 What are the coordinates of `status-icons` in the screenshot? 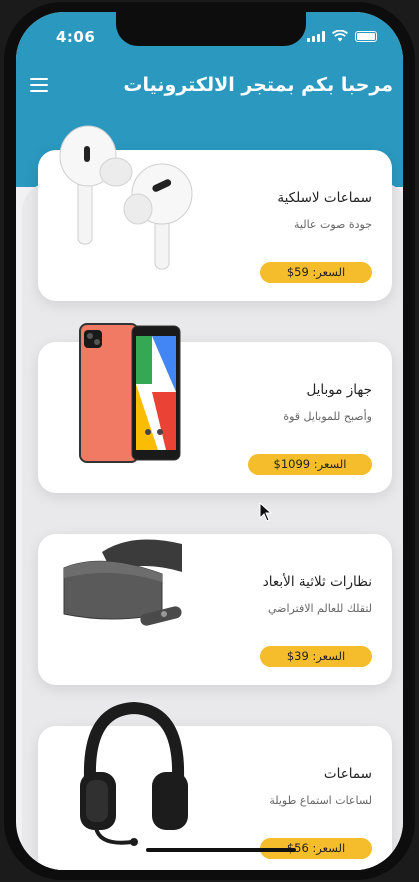 It's located at (342, 36).